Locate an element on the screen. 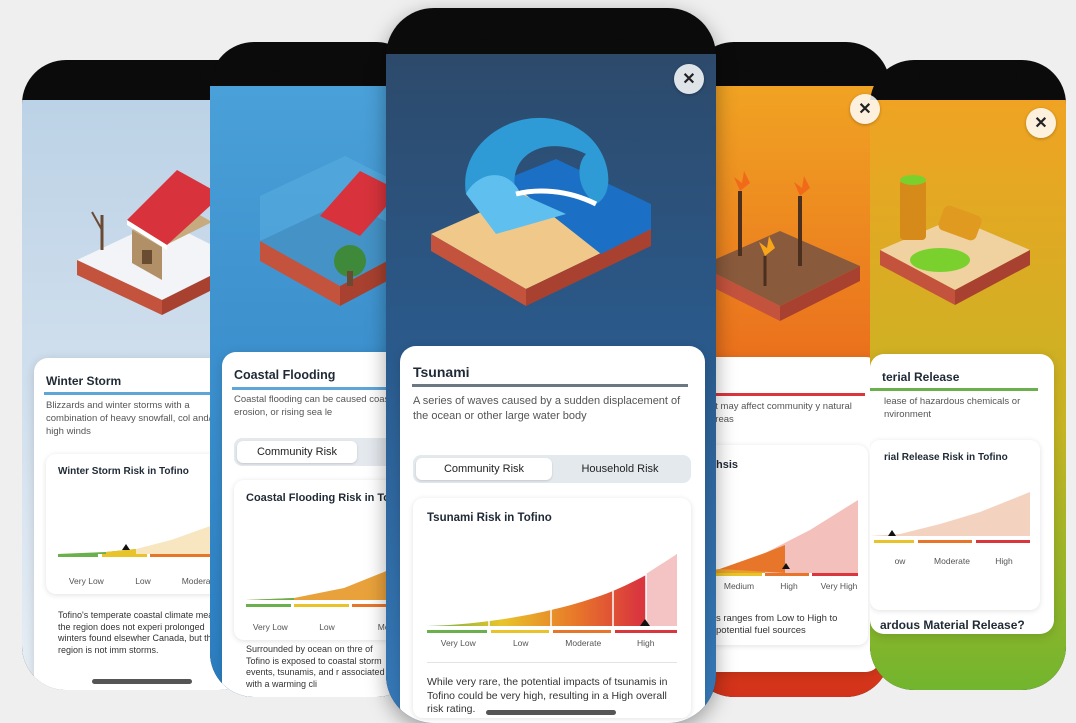 The width and height of the screenshot is (1076, 723). level-labels: Medium High Very High is located at coordinates (789, 586).